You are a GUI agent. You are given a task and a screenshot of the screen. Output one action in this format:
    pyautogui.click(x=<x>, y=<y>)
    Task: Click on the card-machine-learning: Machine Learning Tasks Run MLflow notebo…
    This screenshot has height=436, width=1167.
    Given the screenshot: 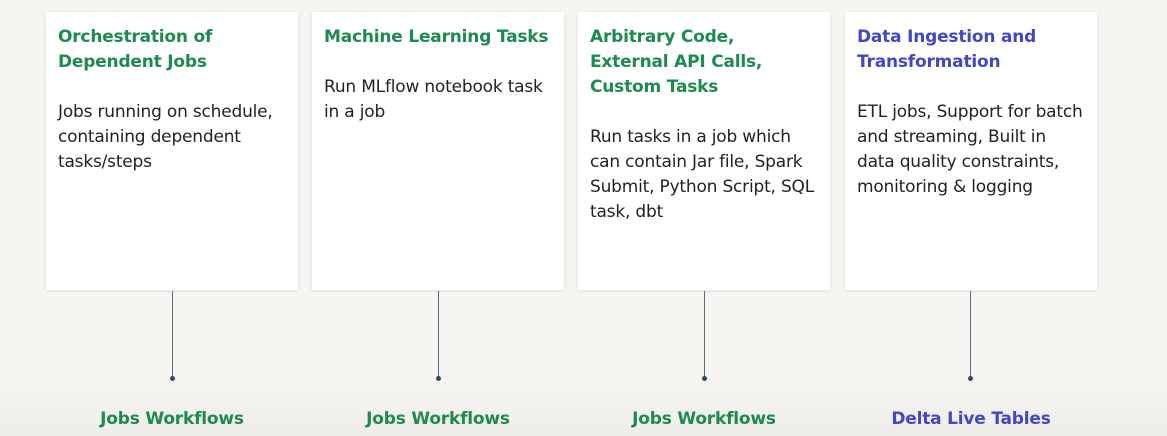 What is the action you would take?
    pyautogui.click(x=438, y=151)
    